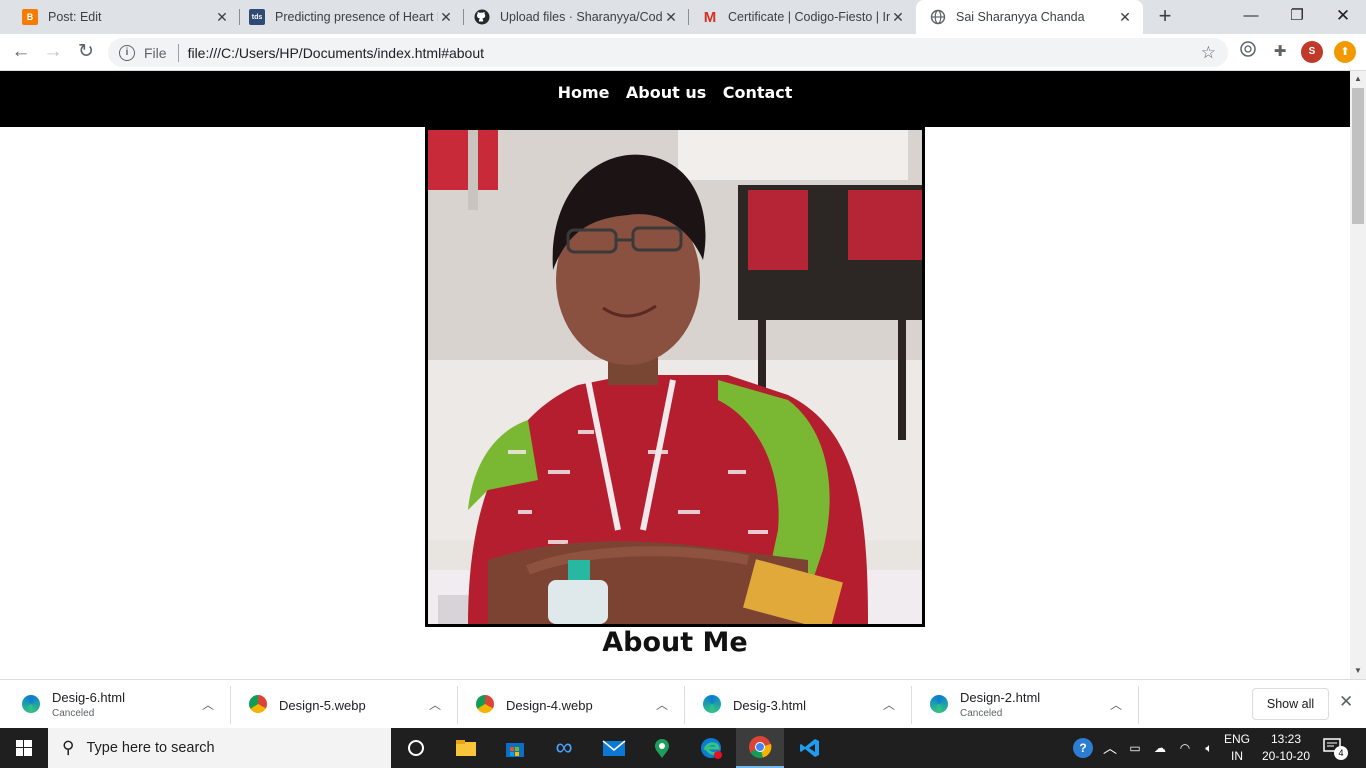  I want to click on forward-button: →, so click(53, 52).